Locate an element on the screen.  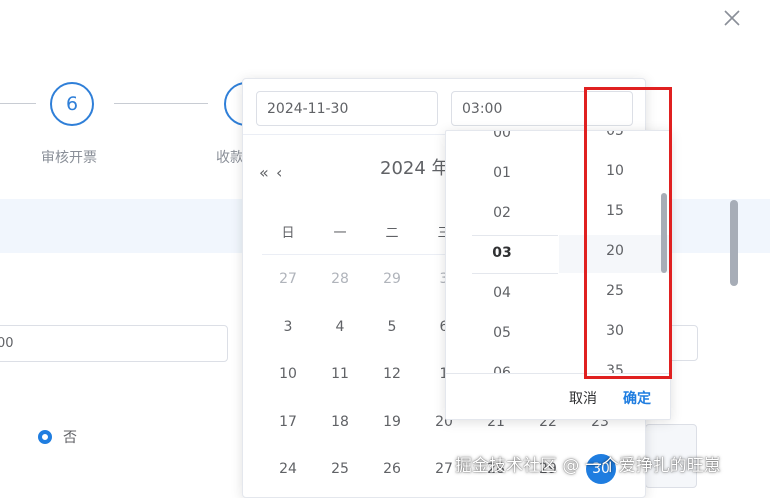
hour-option: 01 is located at coordinates (502, 173).